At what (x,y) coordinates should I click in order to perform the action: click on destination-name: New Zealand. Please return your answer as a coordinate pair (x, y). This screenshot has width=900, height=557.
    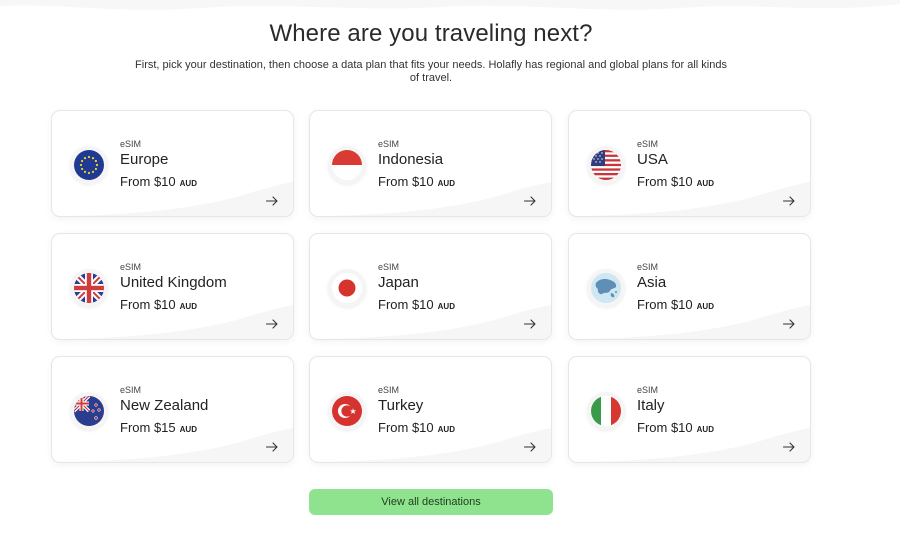
    Looking at the image, I should click on (164, 405).